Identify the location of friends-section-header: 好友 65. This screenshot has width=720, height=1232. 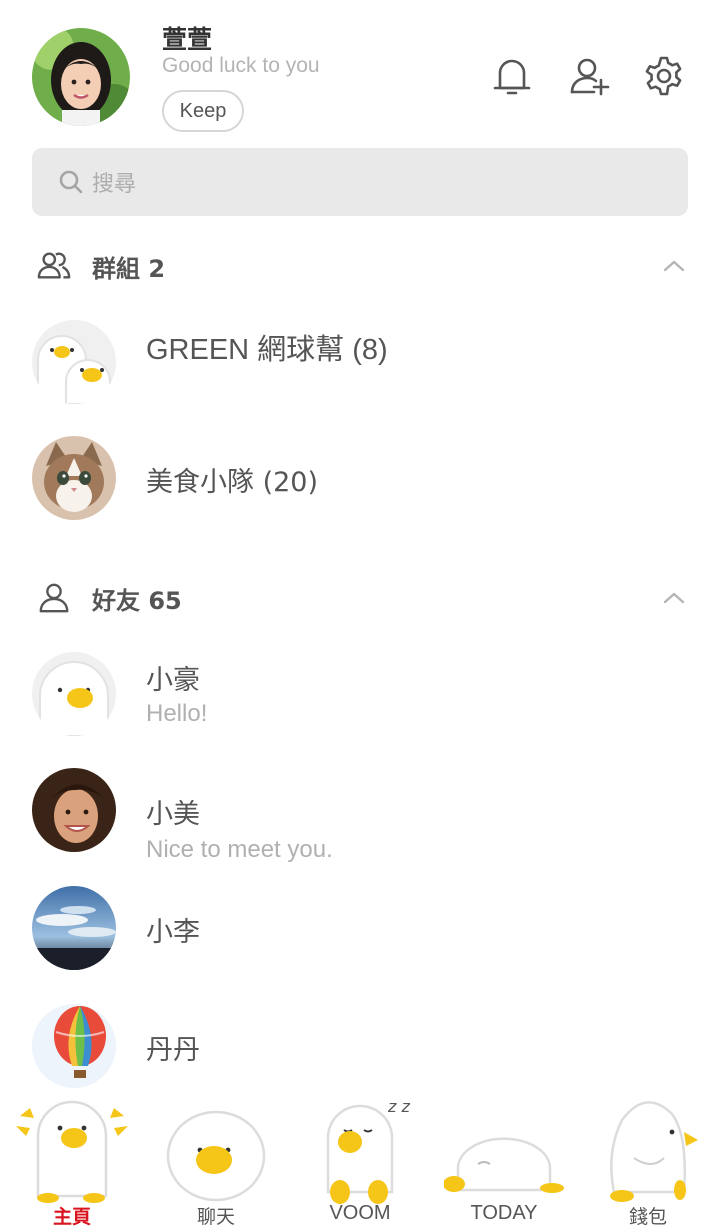
(362, 598).